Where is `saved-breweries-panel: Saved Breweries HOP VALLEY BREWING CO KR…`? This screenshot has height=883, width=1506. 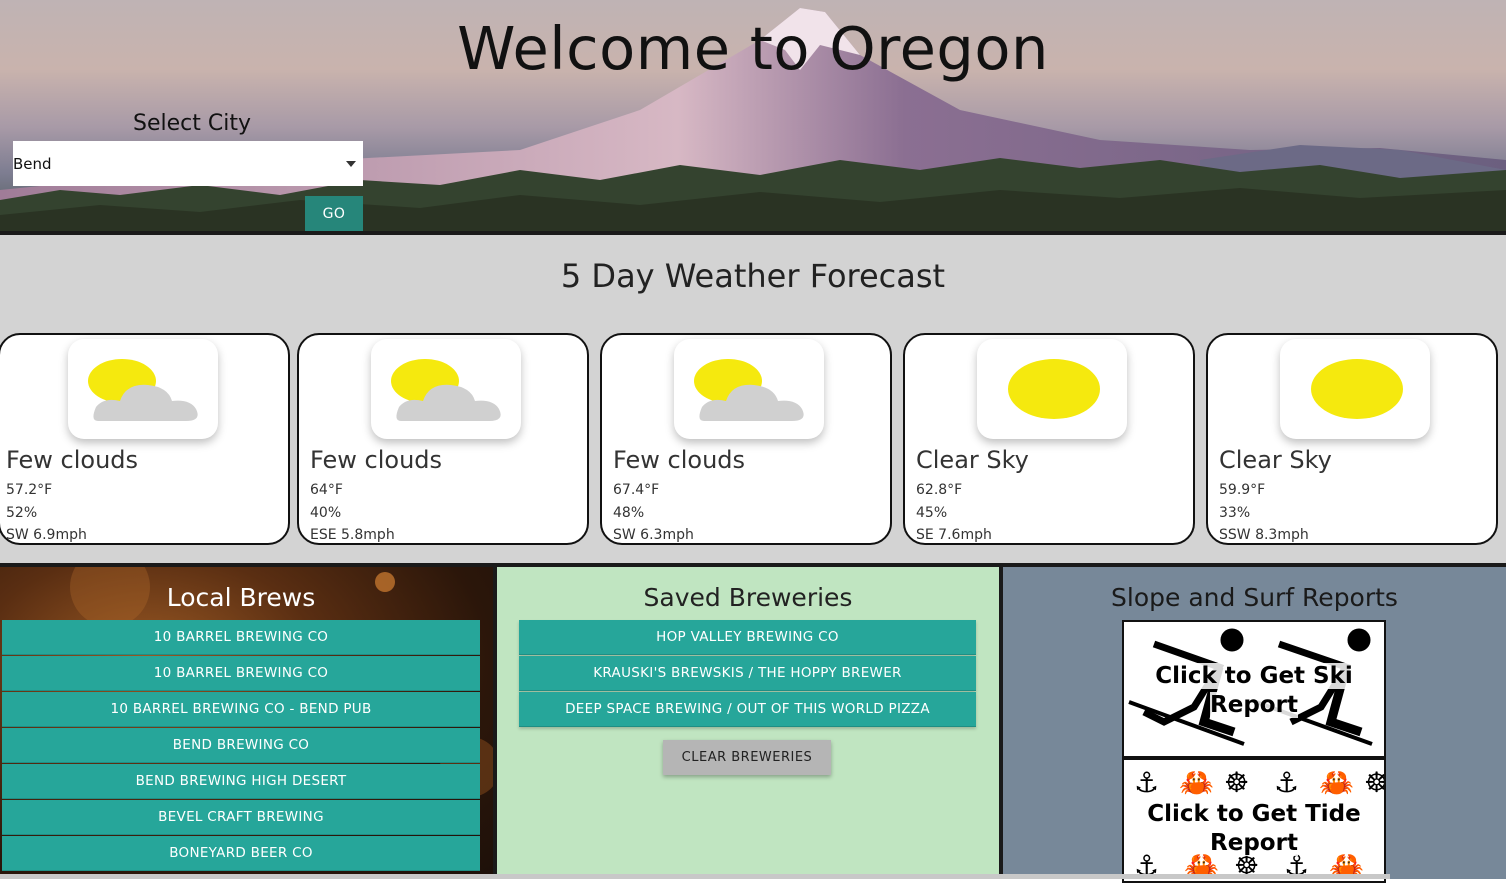 saved-breweries-panel: Saved Breweries HOP VALLEY BREWING CO KR… is located at coordinates (748, 723).